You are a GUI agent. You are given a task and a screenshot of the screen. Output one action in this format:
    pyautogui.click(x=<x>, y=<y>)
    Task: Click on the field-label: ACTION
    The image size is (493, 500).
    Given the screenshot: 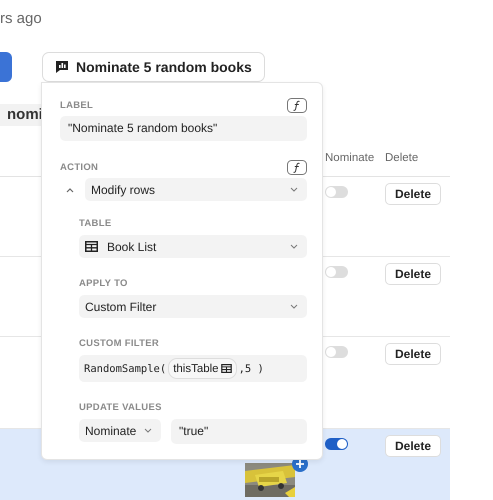 What is the action you would take?
    pyautogui.click(x=79, y=167)
    